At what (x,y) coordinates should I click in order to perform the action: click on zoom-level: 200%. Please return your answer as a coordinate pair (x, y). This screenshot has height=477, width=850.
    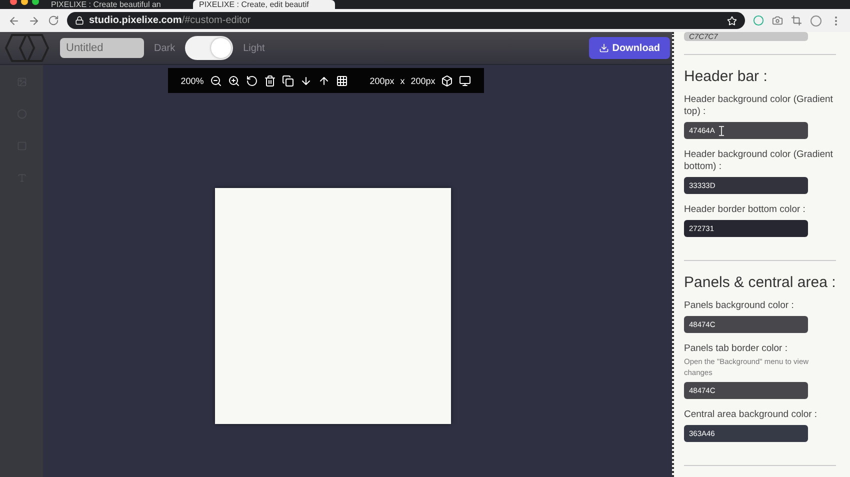
    Looking at the image, I should click on (192, 81).